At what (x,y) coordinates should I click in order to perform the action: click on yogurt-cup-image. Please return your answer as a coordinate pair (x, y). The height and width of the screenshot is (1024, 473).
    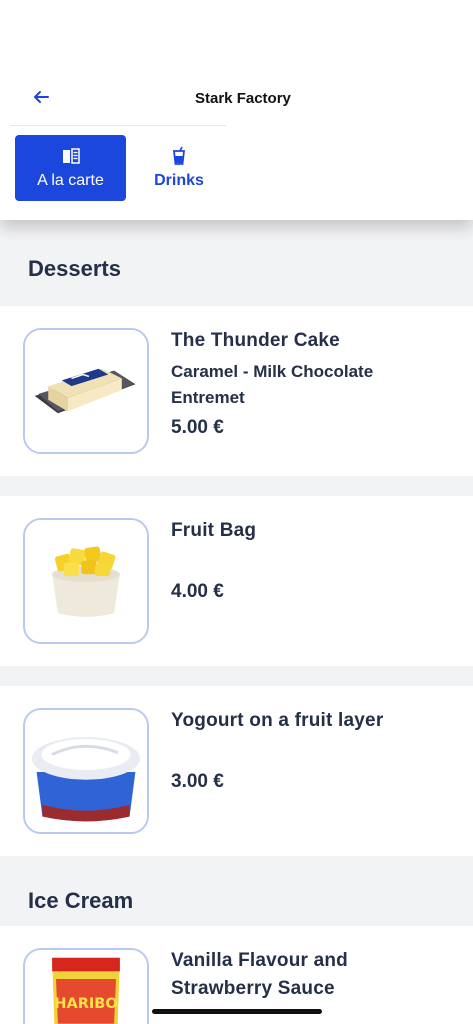
    Looking at the image, I should click on (86, 771).